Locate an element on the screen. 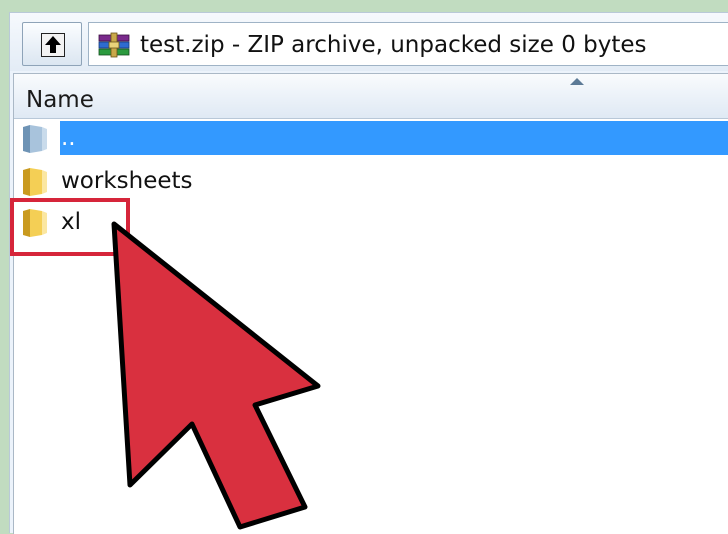  list-item-worksheets: worksheets is located at coordinates (371, 181).